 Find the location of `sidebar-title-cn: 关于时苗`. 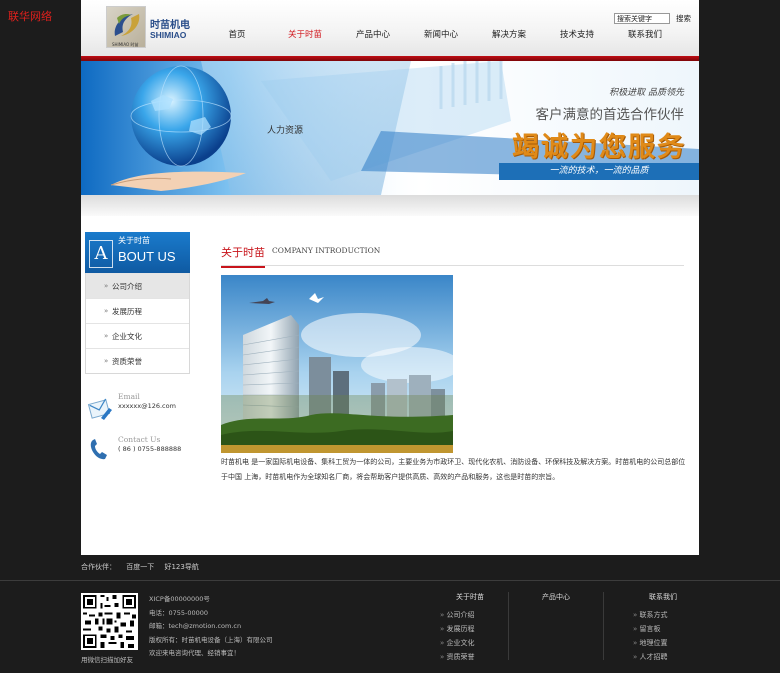

sidebar-title-cn: 关于时苗 is located at coordinates (134, 240).